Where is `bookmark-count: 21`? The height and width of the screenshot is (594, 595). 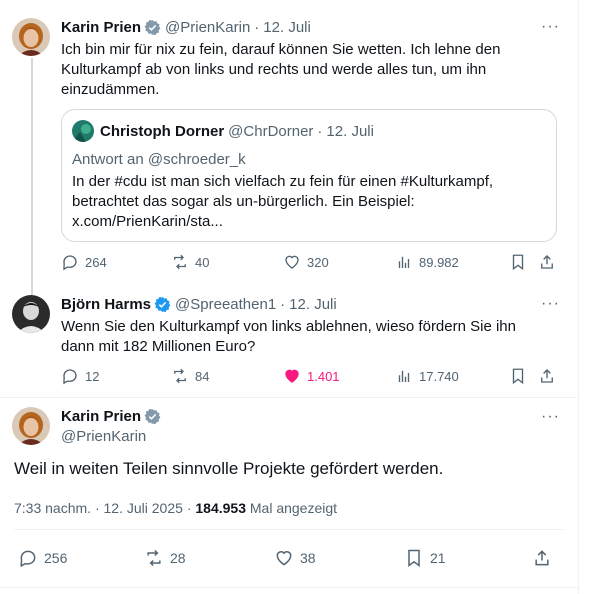 bookmark-count: 21 is located at coordinates (438, 558).